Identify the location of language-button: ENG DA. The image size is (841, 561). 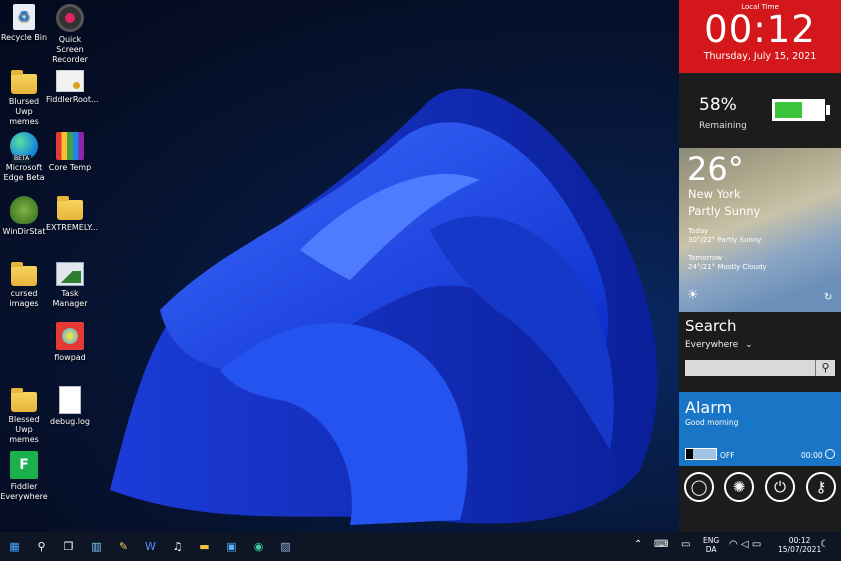
(711, 545).